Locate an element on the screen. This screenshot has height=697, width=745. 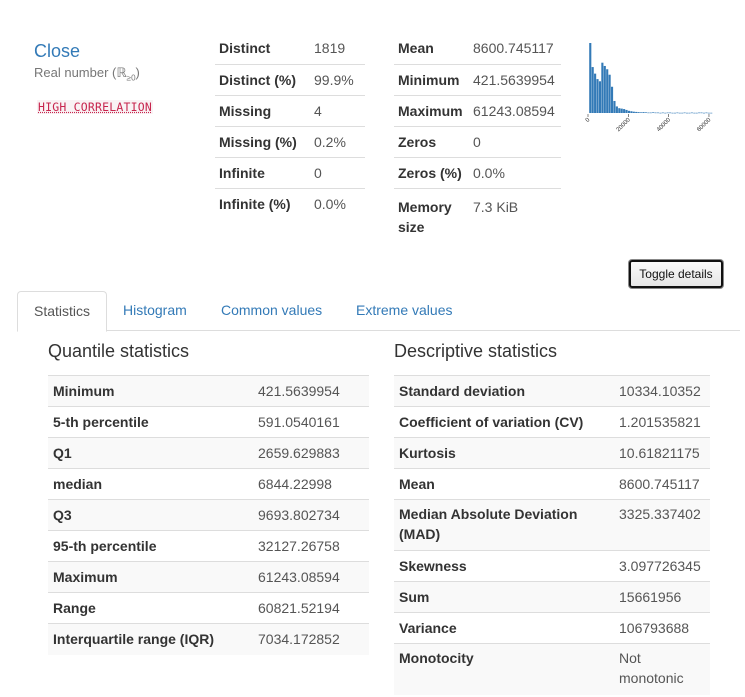
overview-value: 0 is located at coordinates (515, 141).